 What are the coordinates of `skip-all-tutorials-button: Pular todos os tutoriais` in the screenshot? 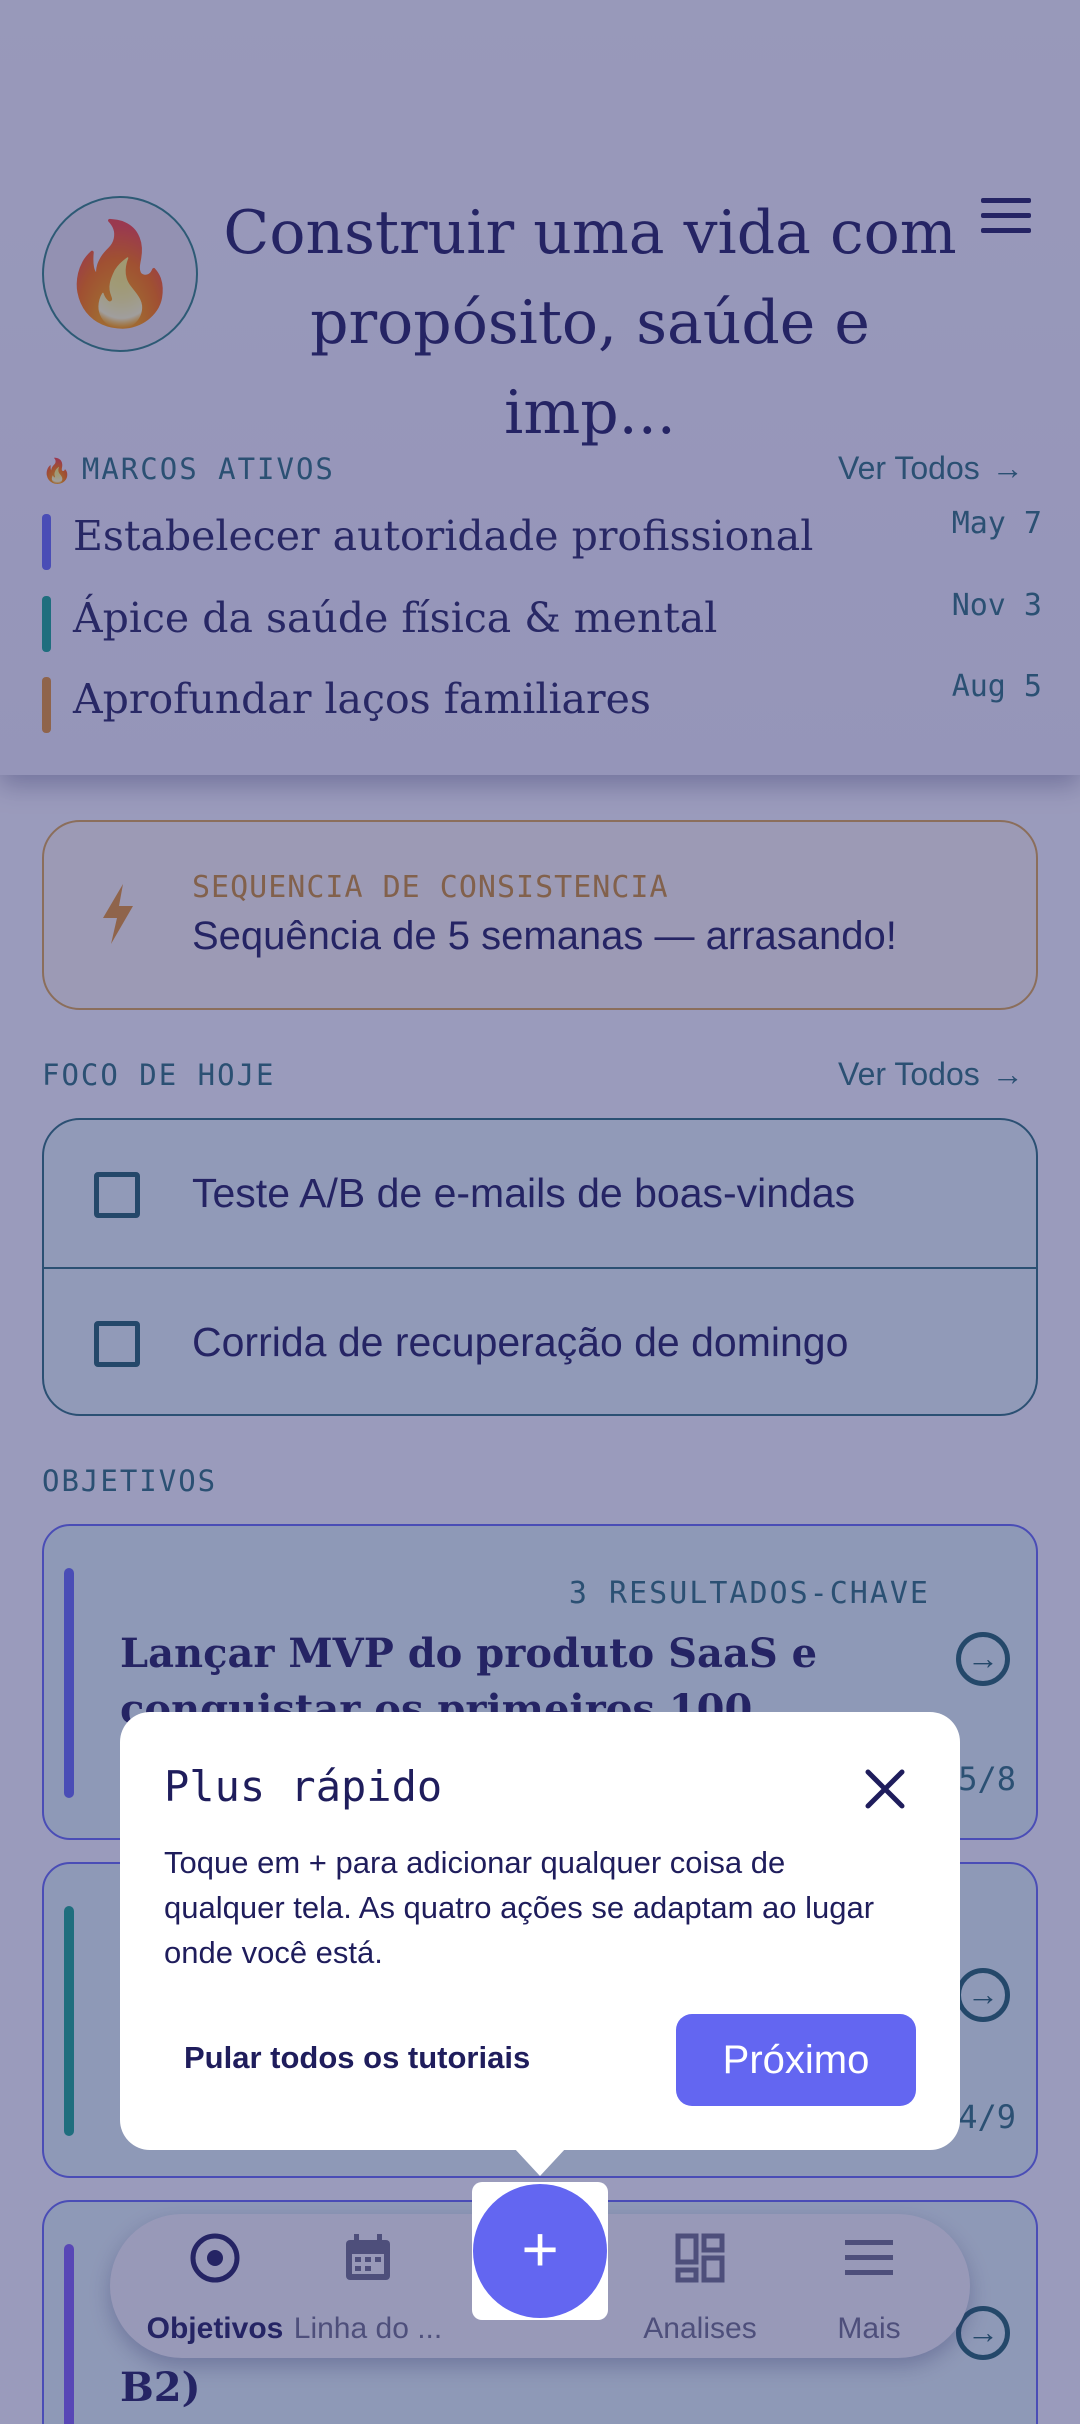 It's located at (357, 2058).